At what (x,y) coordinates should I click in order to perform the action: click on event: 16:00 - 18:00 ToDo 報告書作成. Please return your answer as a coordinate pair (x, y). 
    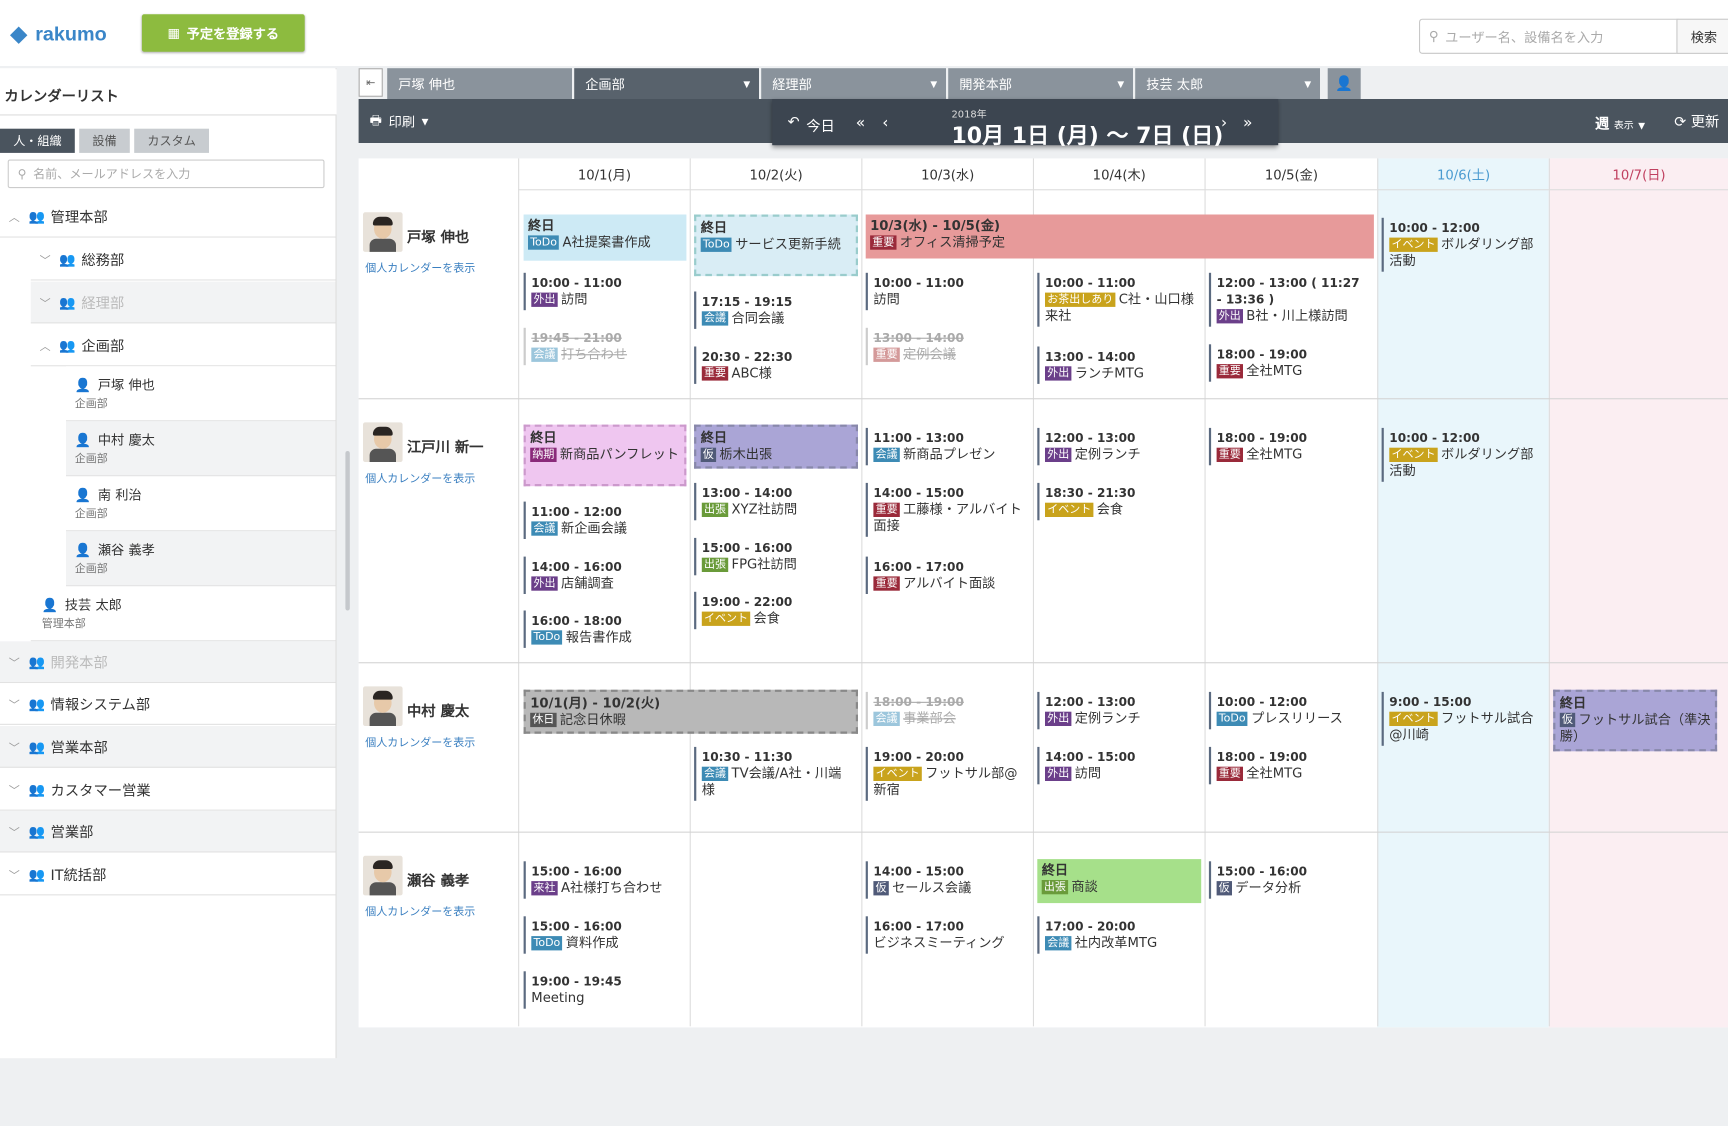
    Looking at the image, I should click on (605, 629).